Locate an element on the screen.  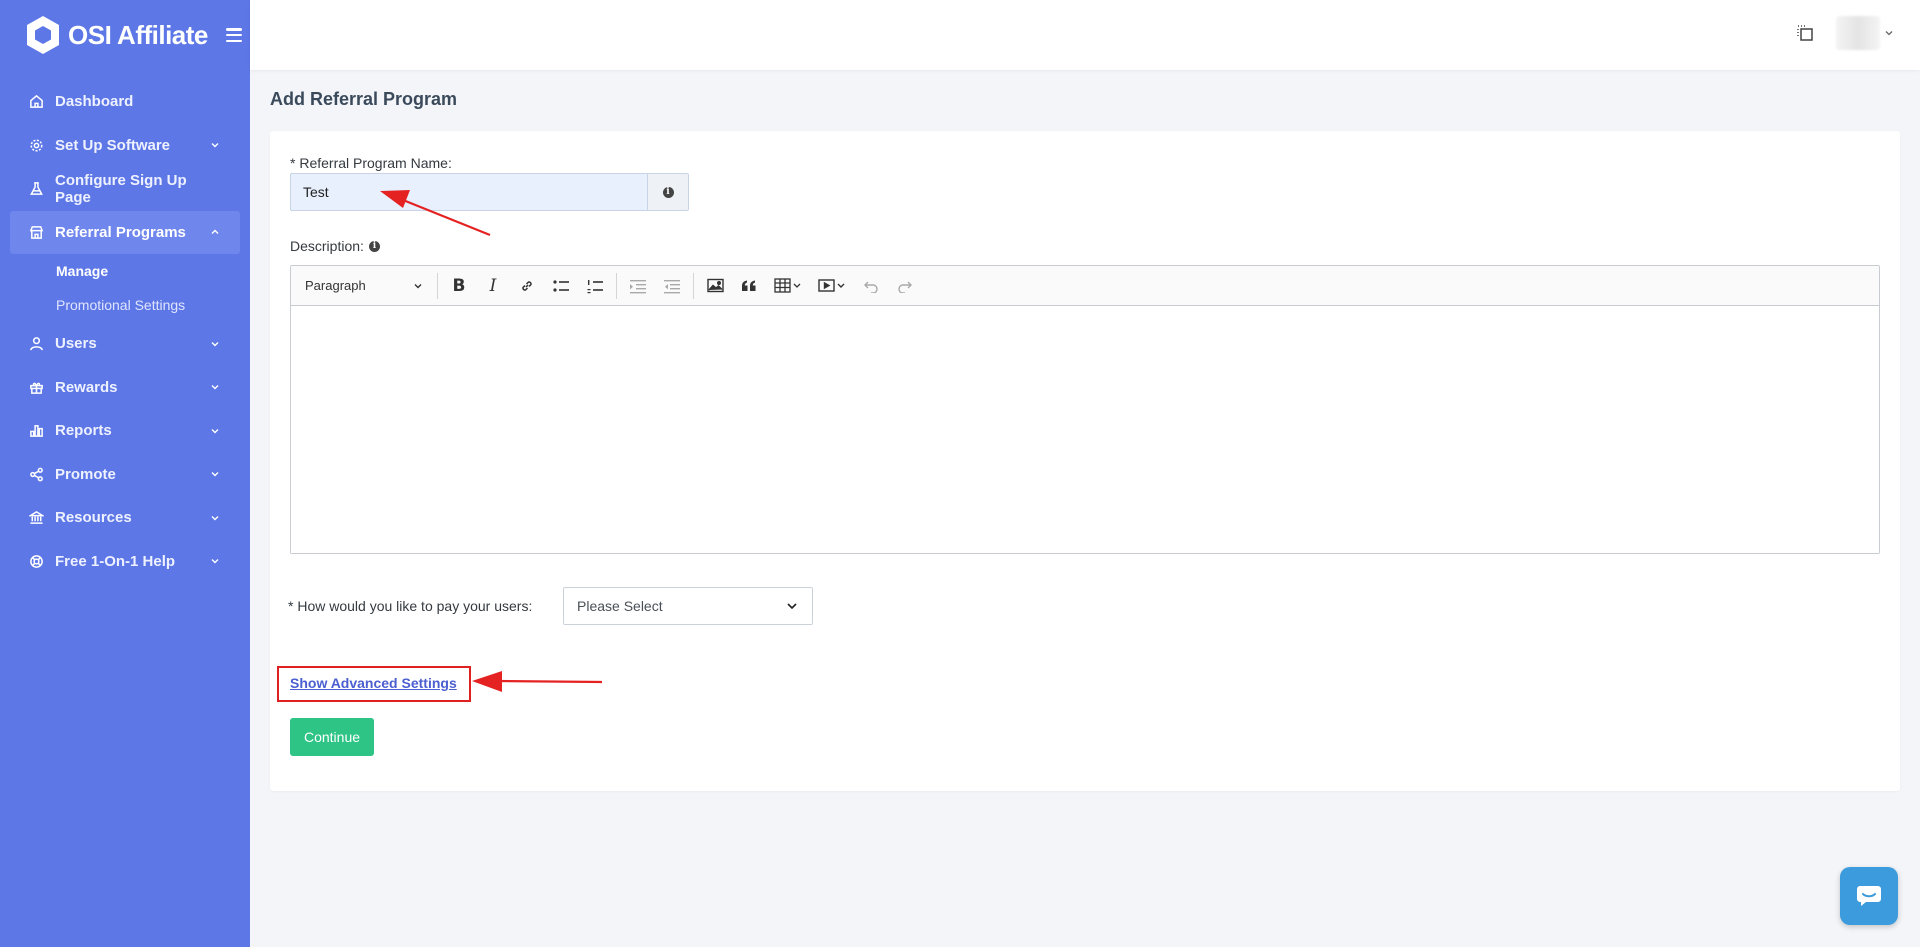
bulleted-list-icon is located at coordinates (561, 285).